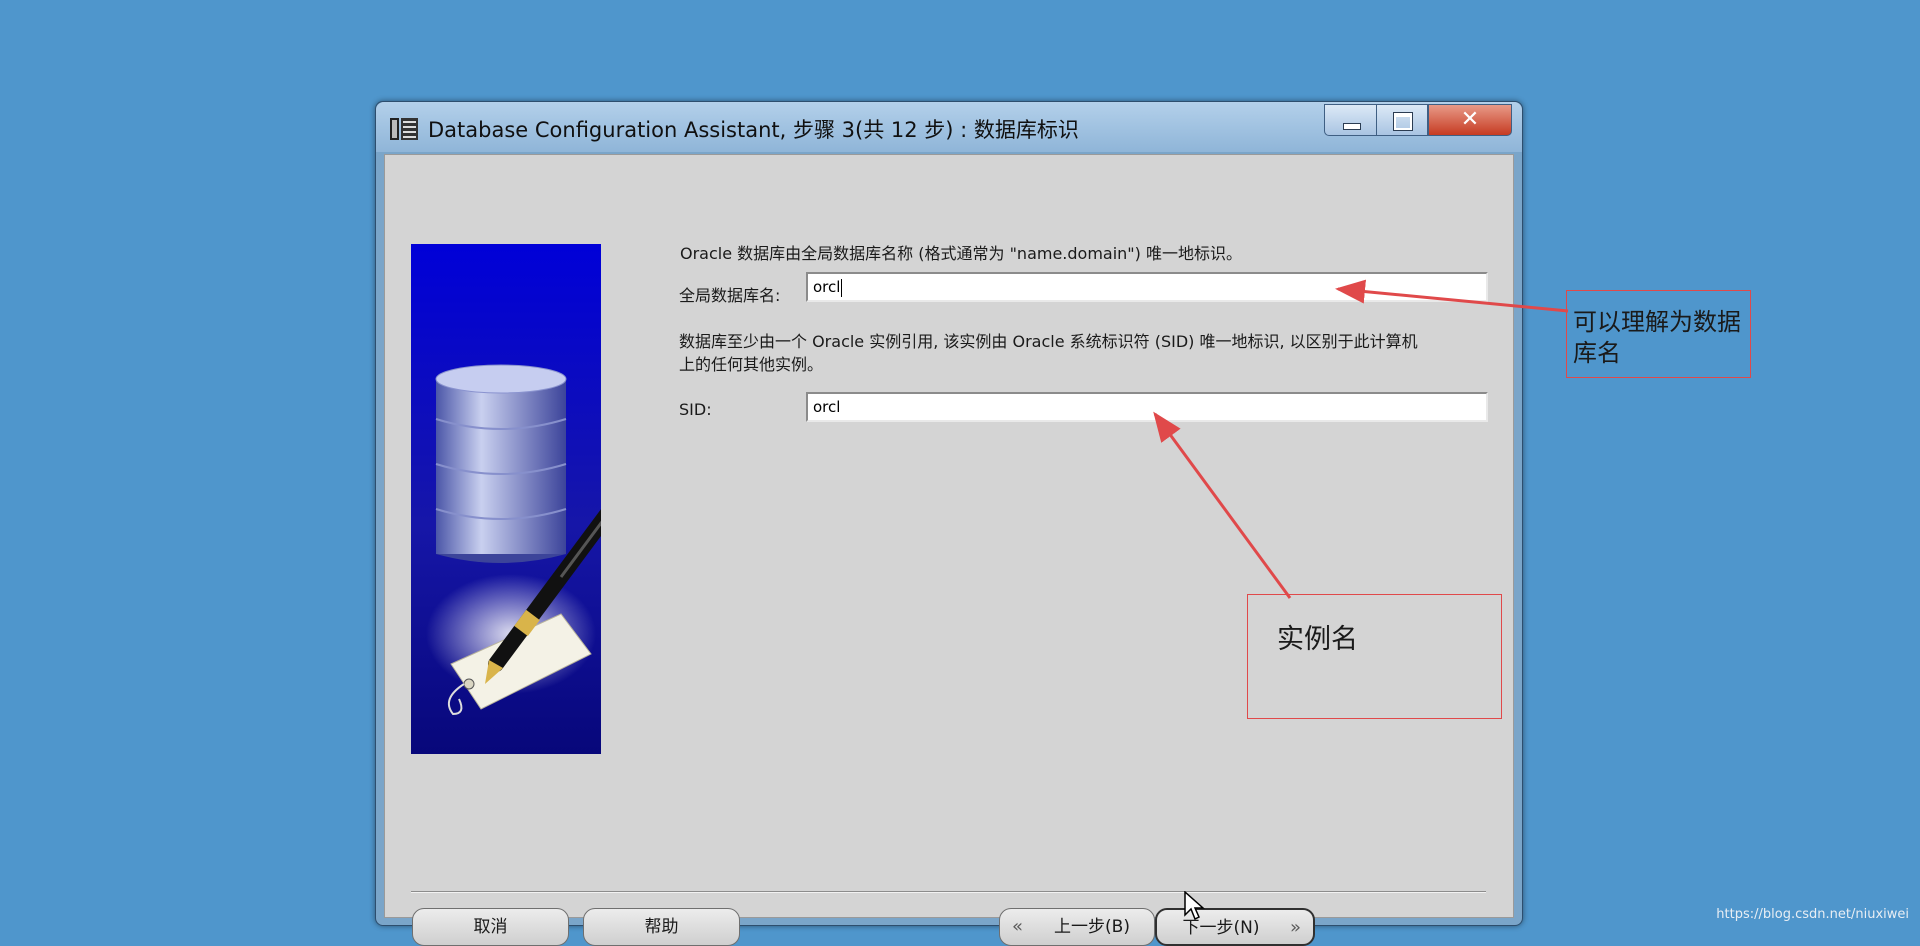 The height and width of the screenshot is (946, 1920). Describe the element at coordinates (1194, 906) in the screenshot. I see `mouse-cursor-icon` at that location.